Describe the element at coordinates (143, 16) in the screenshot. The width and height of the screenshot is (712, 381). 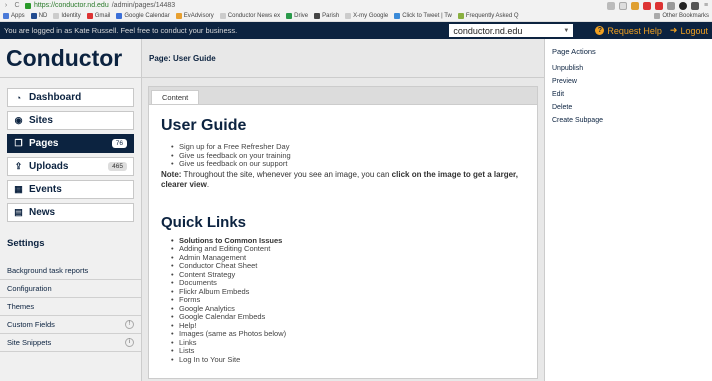
I see `bookmark: Google Calendar` at that location.